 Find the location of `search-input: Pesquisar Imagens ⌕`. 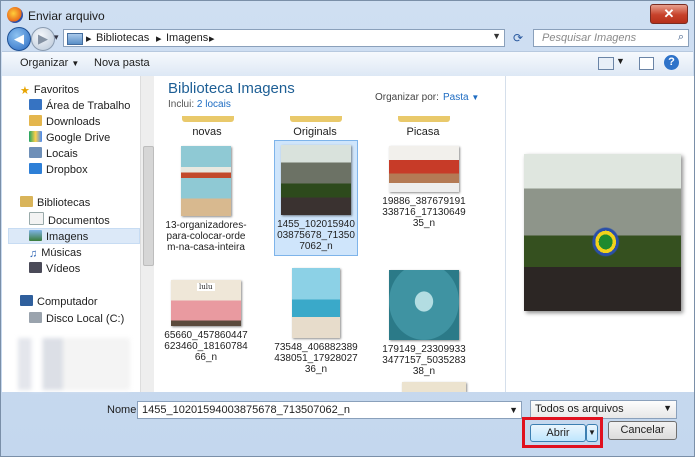

search-input: Pesquisar Imagens ⌕ is located at coordinates (611, 38).